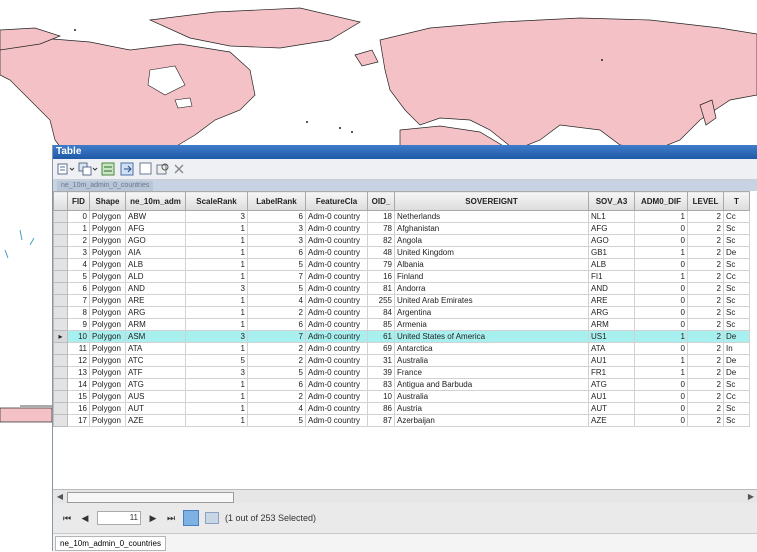 The image size is (757, 552). I want to click on scroll-left-icon: ◀, so click(60, 497).